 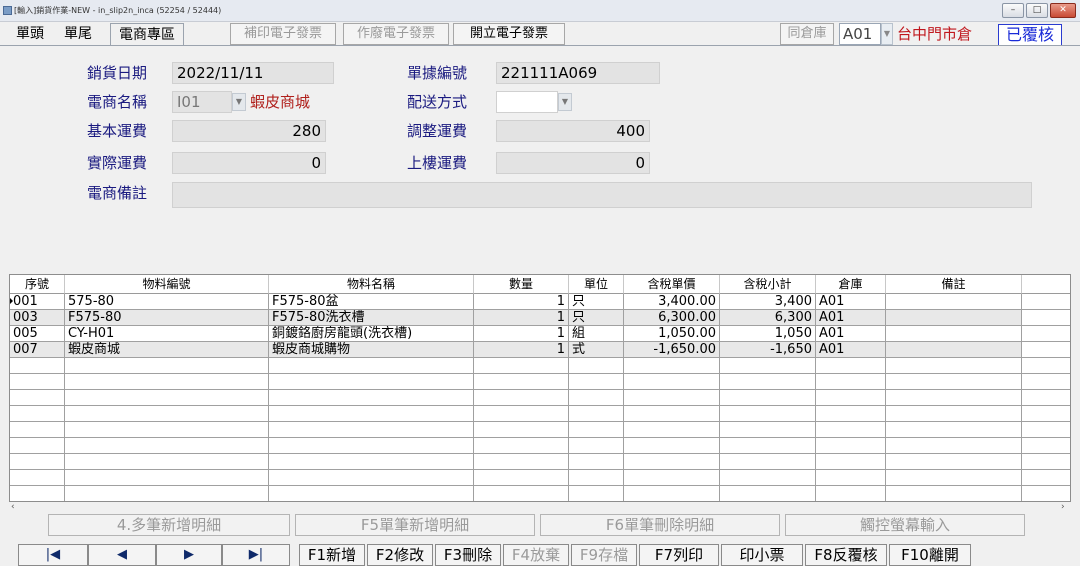 I want to click on cell-subtotal: -1,650, so click(x=768, y=350).